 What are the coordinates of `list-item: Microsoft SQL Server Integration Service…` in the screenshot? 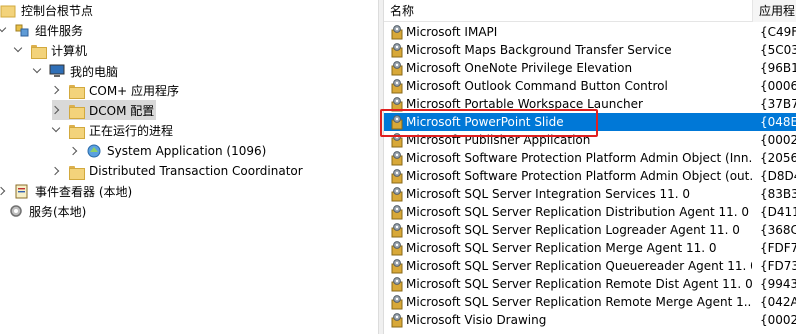 It's located at (590, 194).